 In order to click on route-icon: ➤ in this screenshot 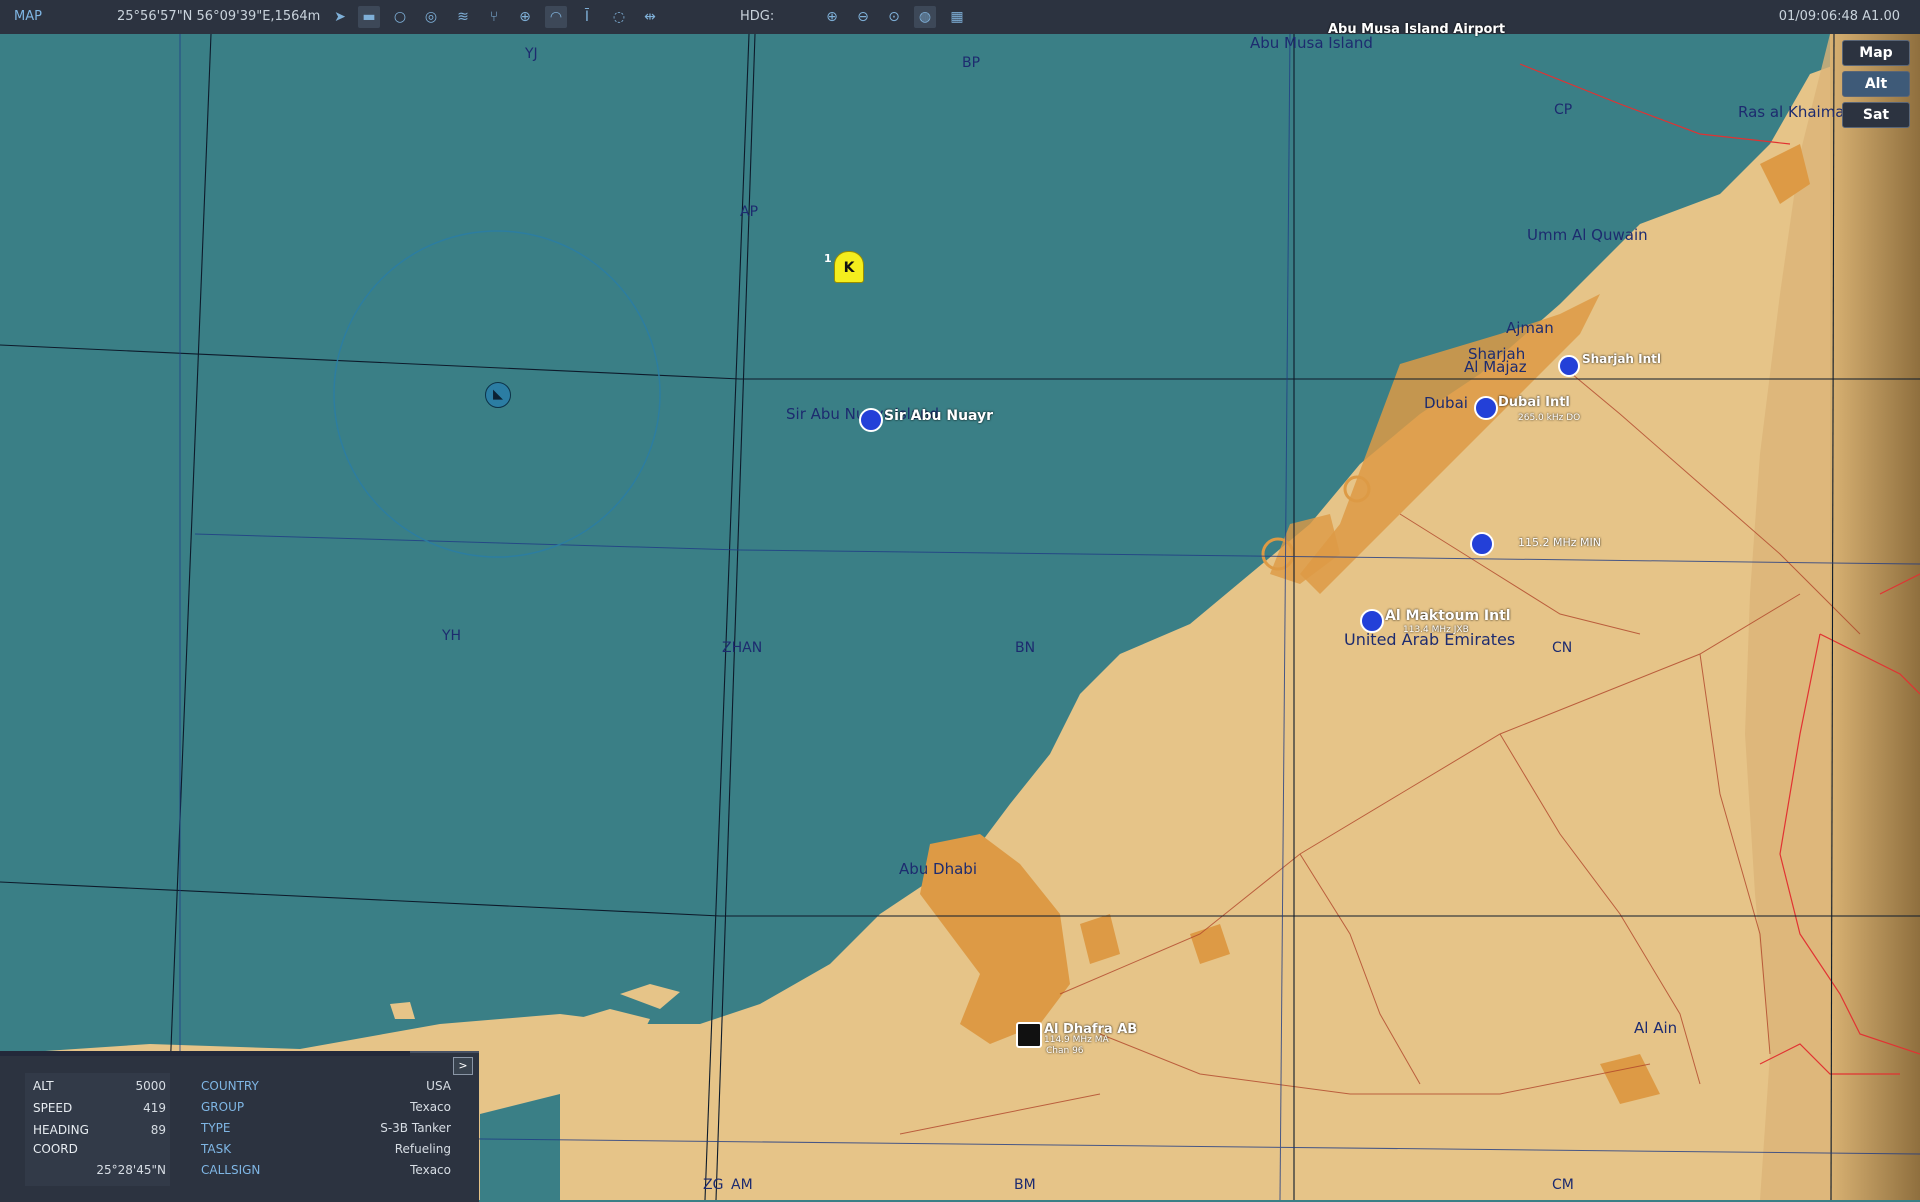, I will do `click(340, 17)`.